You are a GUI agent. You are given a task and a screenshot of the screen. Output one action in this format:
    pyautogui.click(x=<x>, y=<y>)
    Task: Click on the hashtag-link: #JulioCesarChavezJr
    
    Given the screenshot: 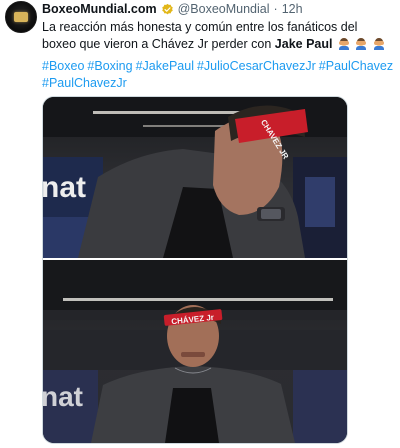 What is the action you would take?
    pyautogui.click(x=256, y=66)
    